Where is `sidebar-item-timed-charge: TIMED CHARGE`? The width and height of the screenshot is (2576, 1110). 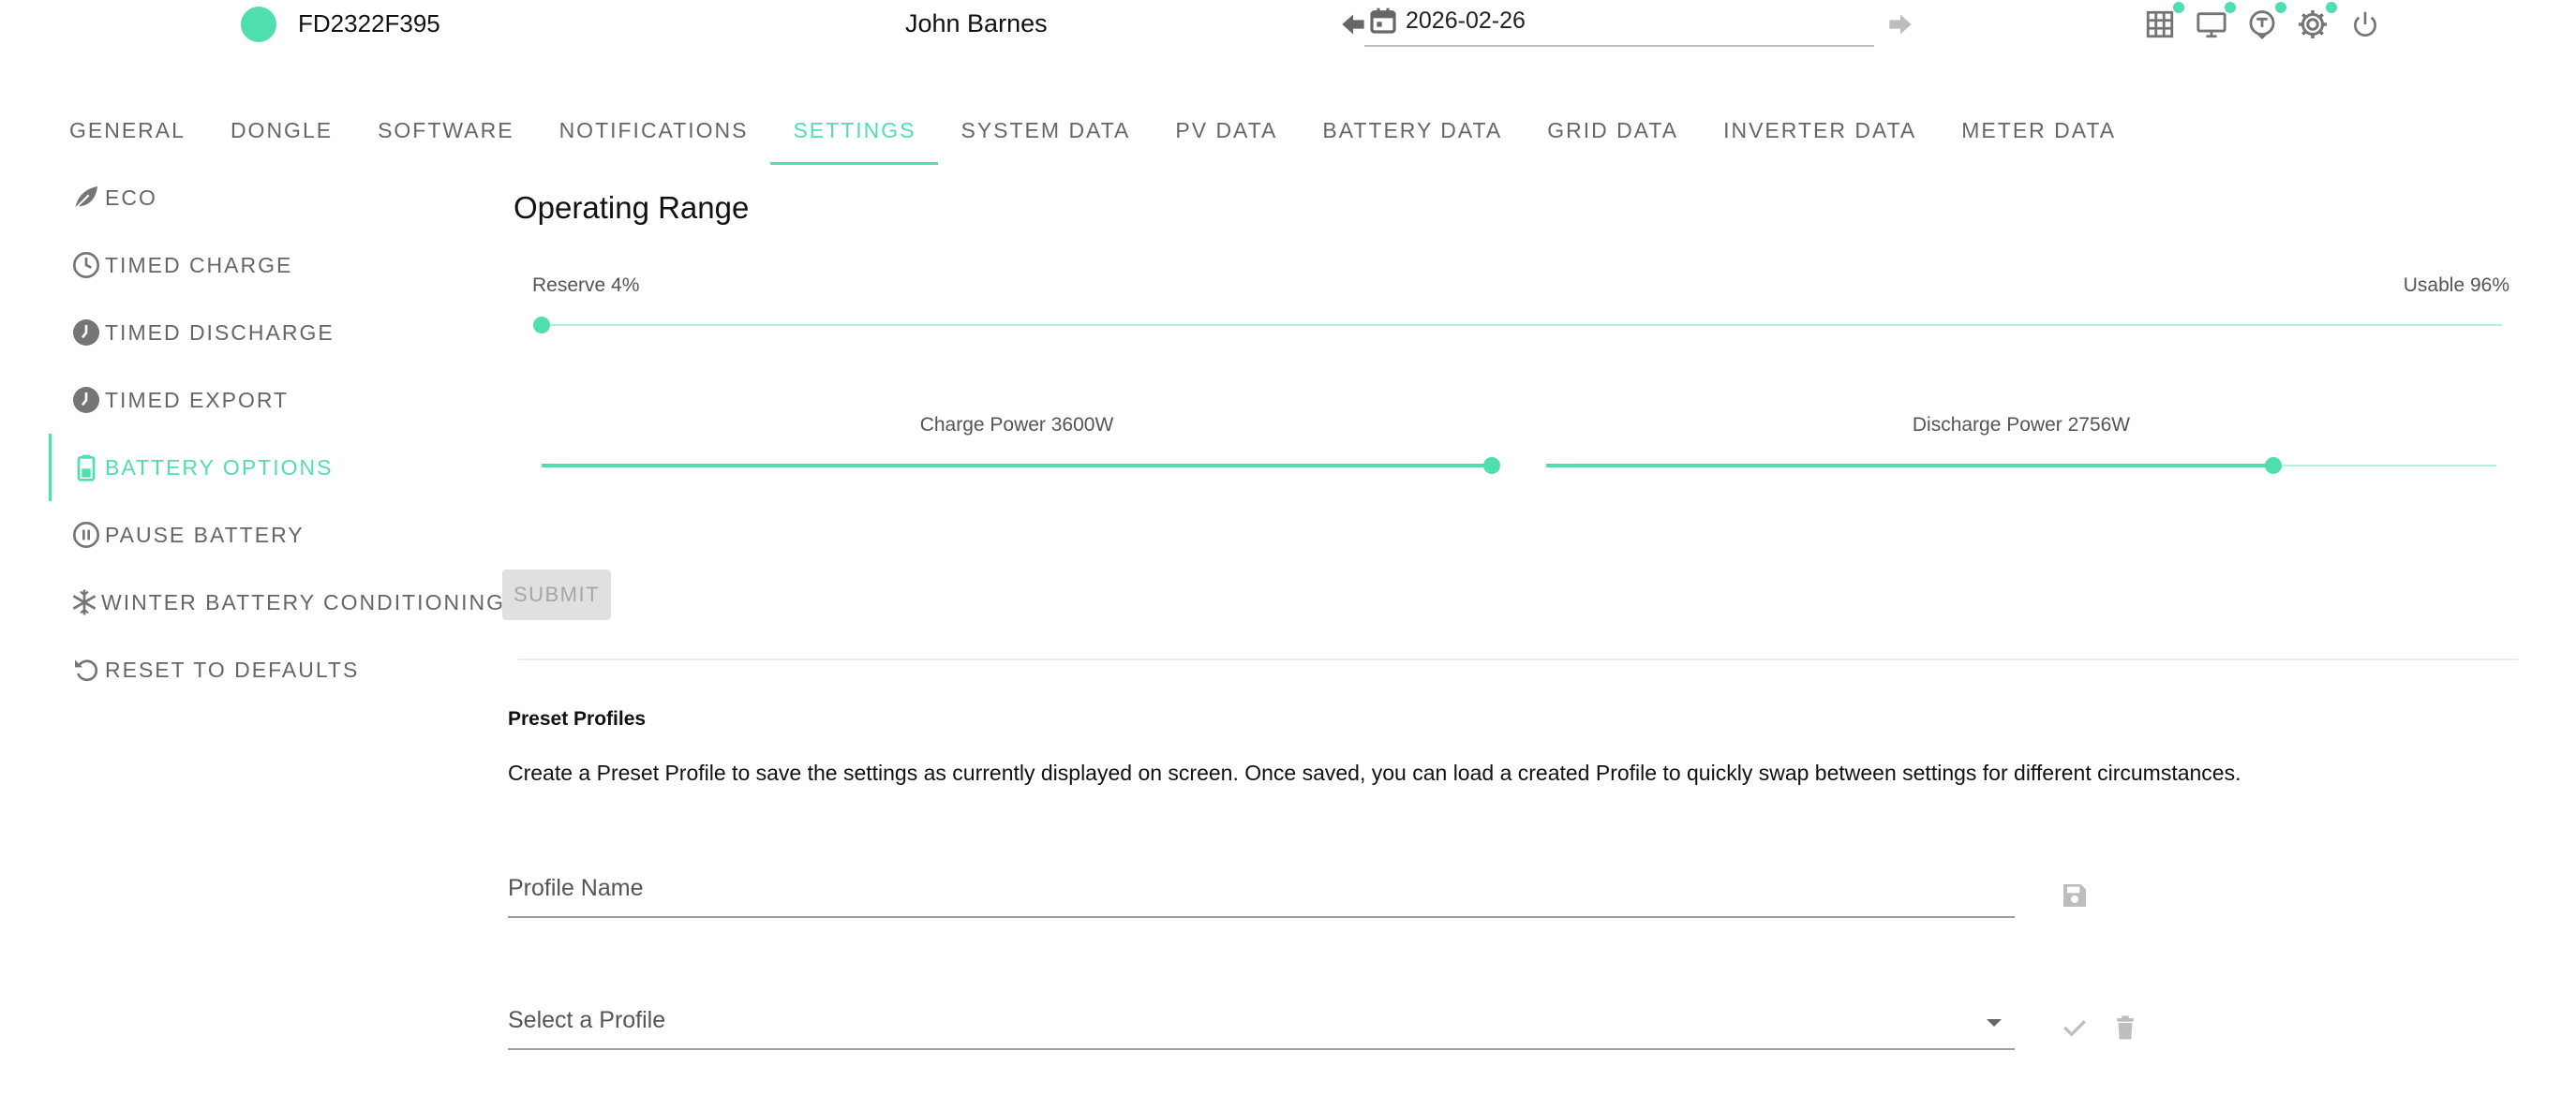 sidebar-item-timed-charge: TIMED CHARGE is located at coordinates (264, 265).